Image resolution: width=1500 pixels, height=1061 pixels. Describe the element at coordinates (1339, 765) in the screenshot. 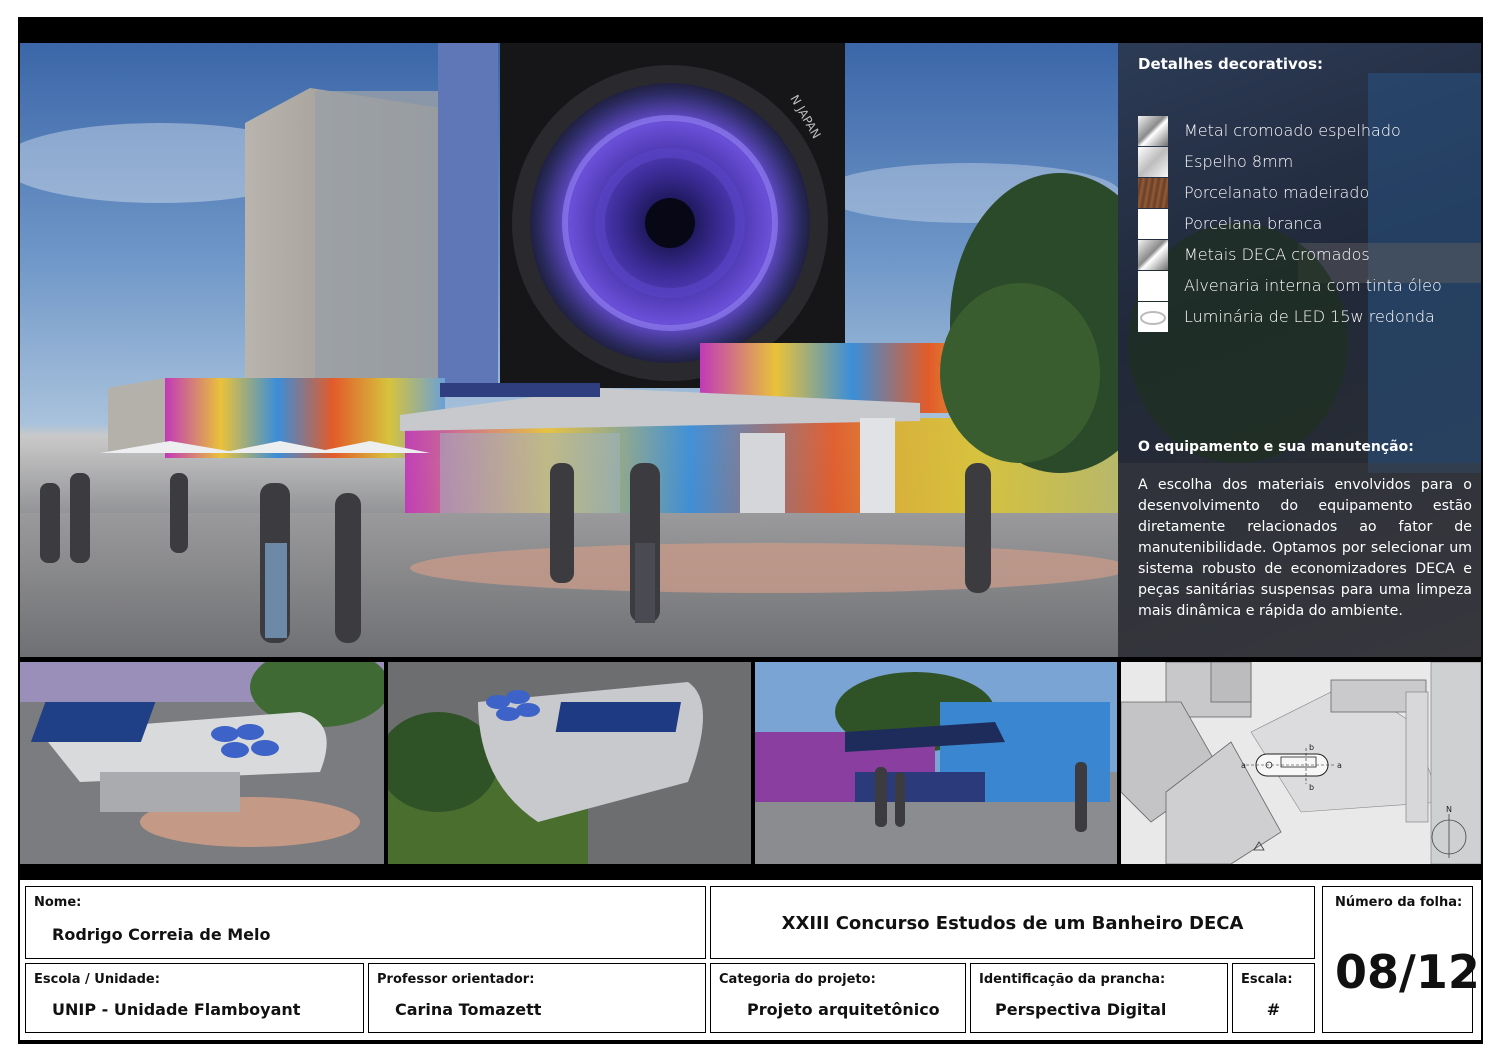

I see `section-mark-a-right: a` at that location.